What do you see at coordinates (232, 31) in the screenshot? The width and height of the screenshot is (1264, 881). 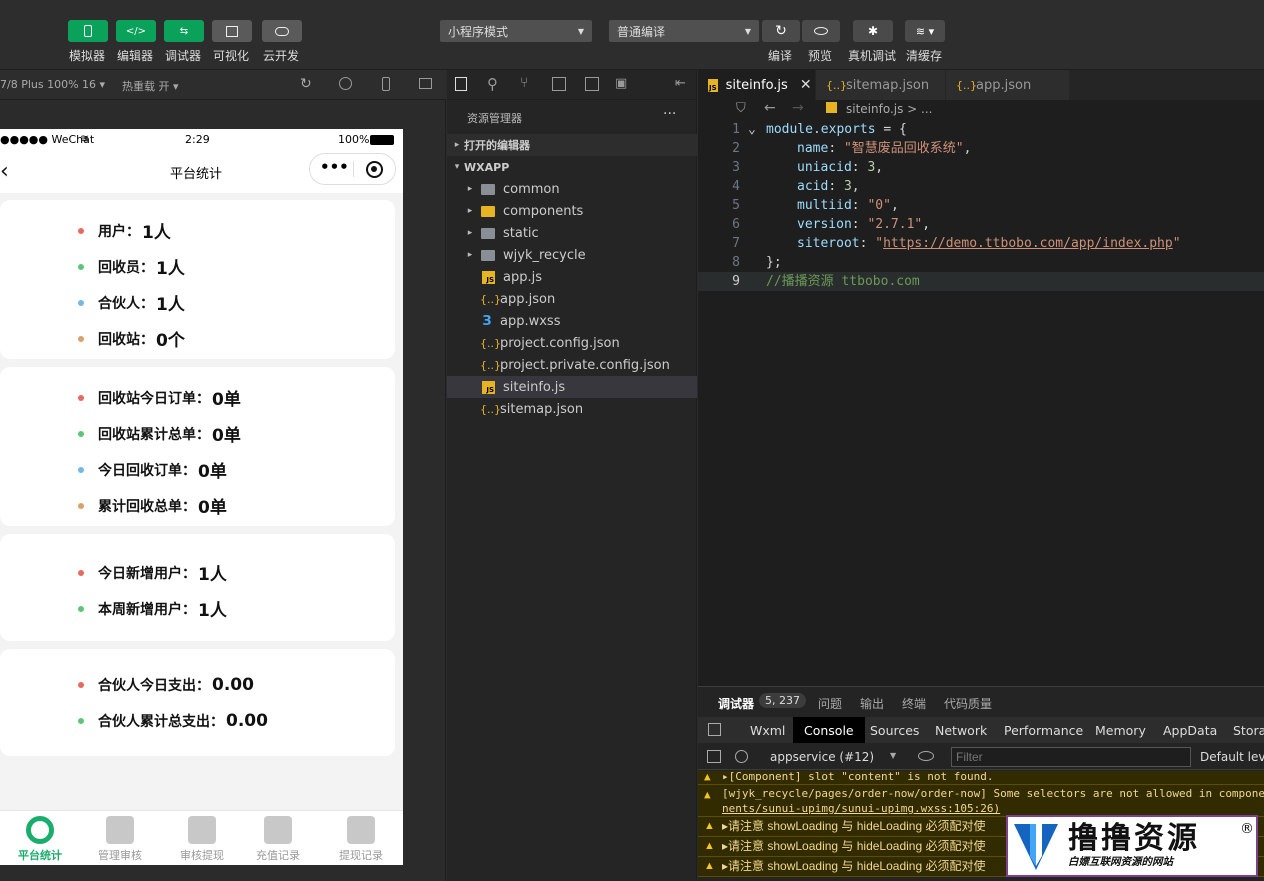 I see `visual-toggle-button` at bounding box center [232, 31].